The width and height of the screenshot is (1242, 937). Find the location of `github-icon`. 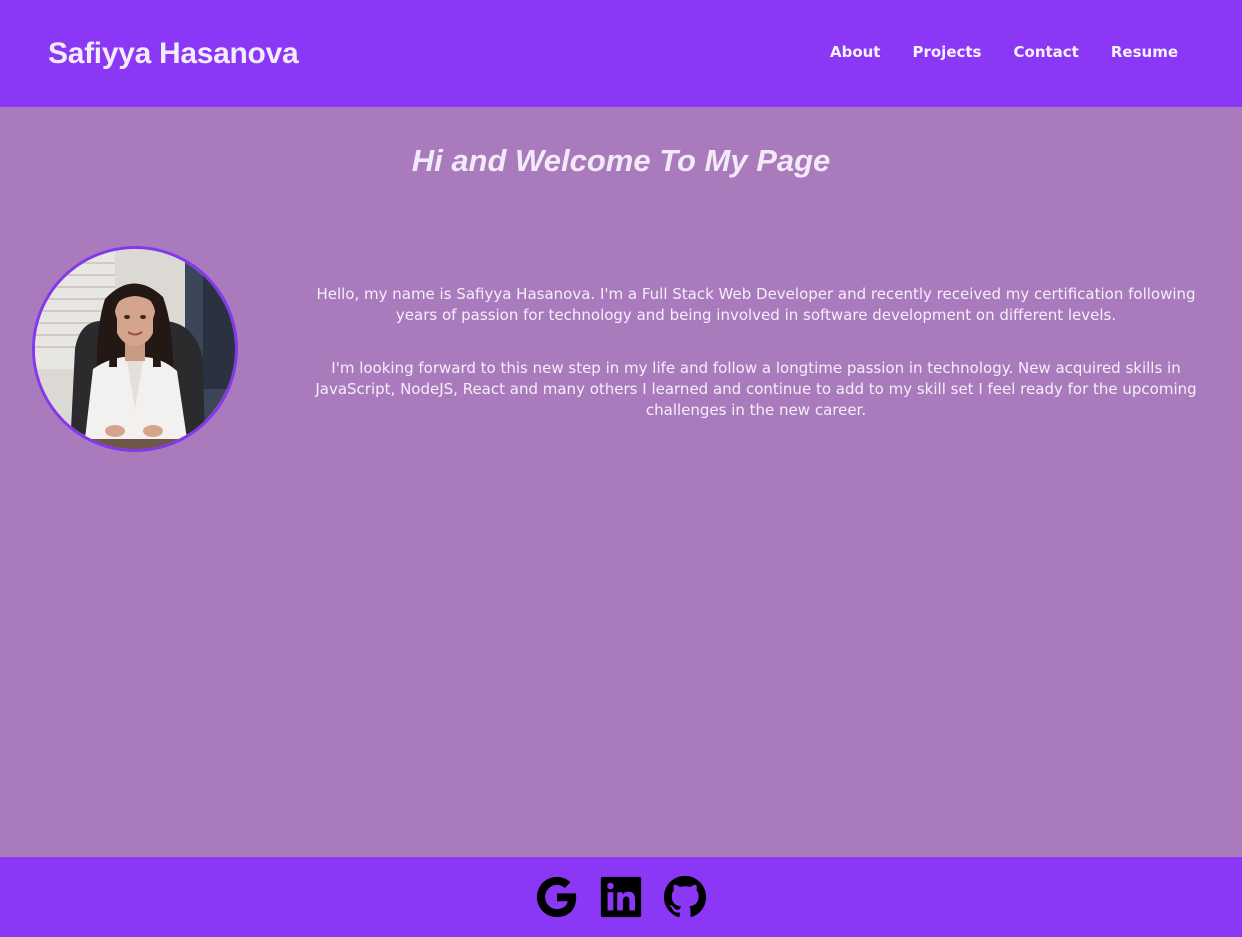

github-icon is located at coordinates (685, 897).